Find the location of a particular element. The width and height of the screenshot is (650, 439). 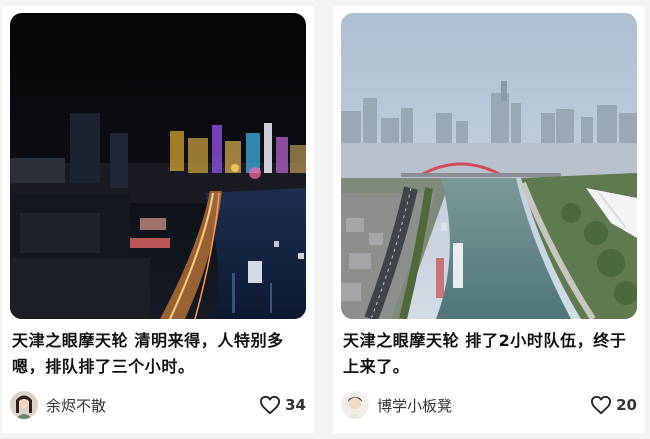

like-button: 20 is located at coordinates (613, 405).